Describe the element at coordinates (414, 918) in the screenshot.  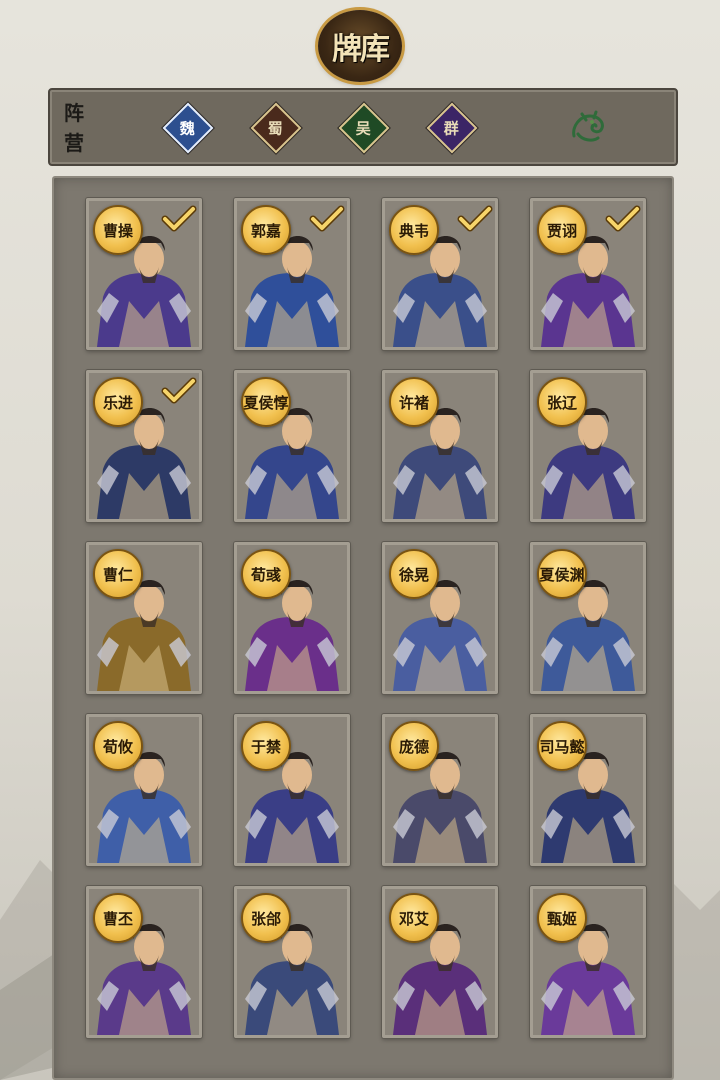
I see `hero-name-badge: 邓艾` at that location.